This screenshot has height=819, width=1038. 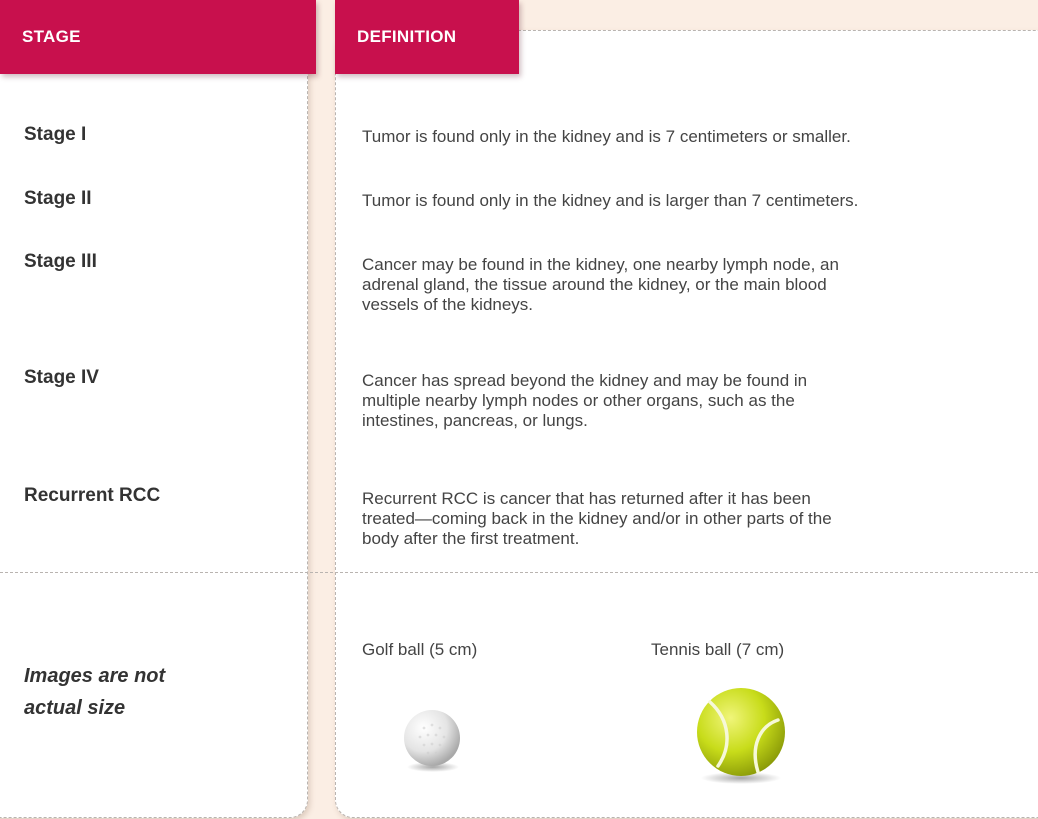 What do you see at coordinates (427, 37) in the screenshot?
I see `definition-header: DEFINITION` at bounding box center [427, 37].